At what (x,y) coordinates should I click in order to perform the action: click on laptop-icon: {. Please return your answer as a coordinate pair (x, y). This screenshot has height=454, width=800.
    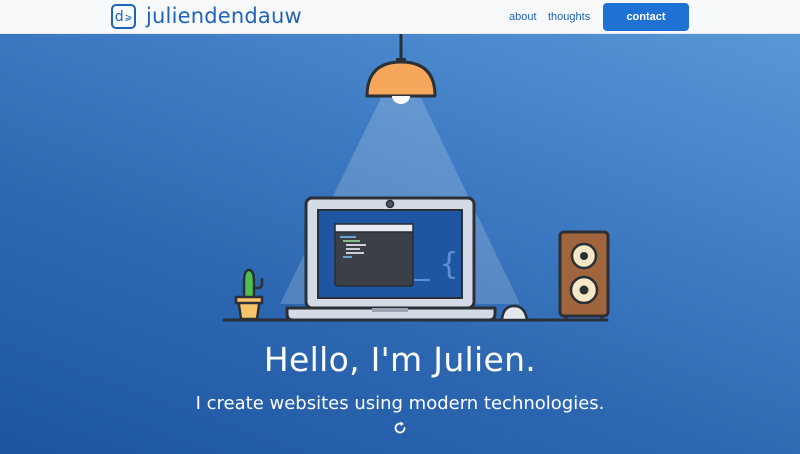
    Looking at the image, I should click on (391, 259).